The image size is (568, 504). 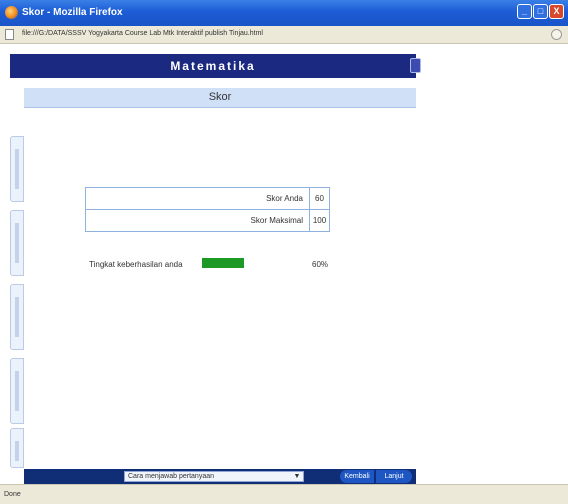 I want to click on menu-toggle-button, so click(x=415, y=65).